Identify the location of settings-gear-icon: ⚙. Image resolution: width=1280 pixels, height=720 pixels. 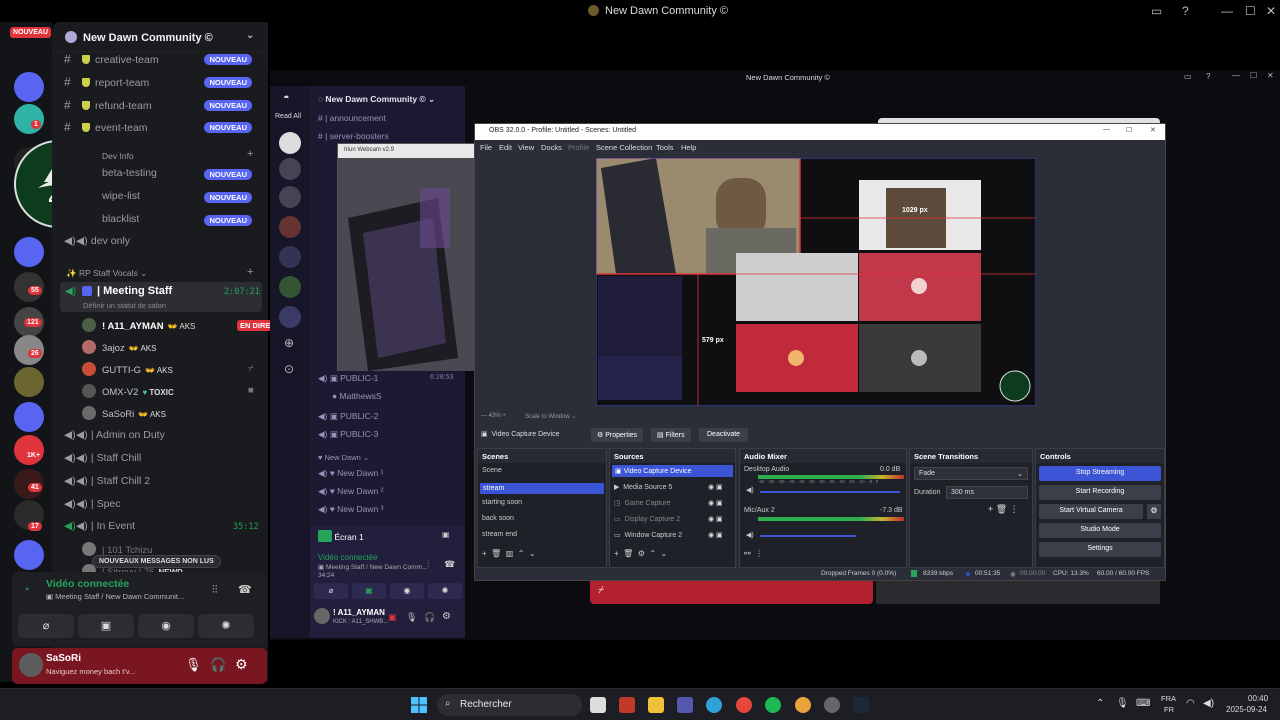
(446, 616).